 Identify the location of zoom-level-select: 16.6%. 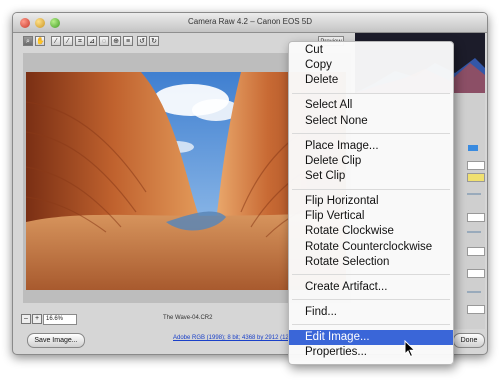
(60, 319).